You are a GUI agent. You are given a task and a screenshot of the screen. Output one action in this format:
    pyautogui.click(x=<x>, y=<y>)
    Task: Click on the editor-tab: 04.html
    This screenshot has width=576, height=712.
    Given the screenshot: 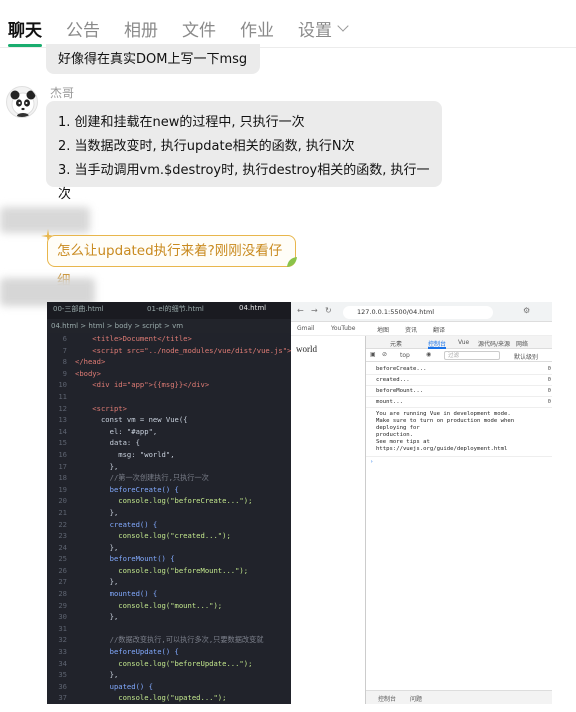 What is the action you would take?
    pyautogui.click(x=253, y=308)
    